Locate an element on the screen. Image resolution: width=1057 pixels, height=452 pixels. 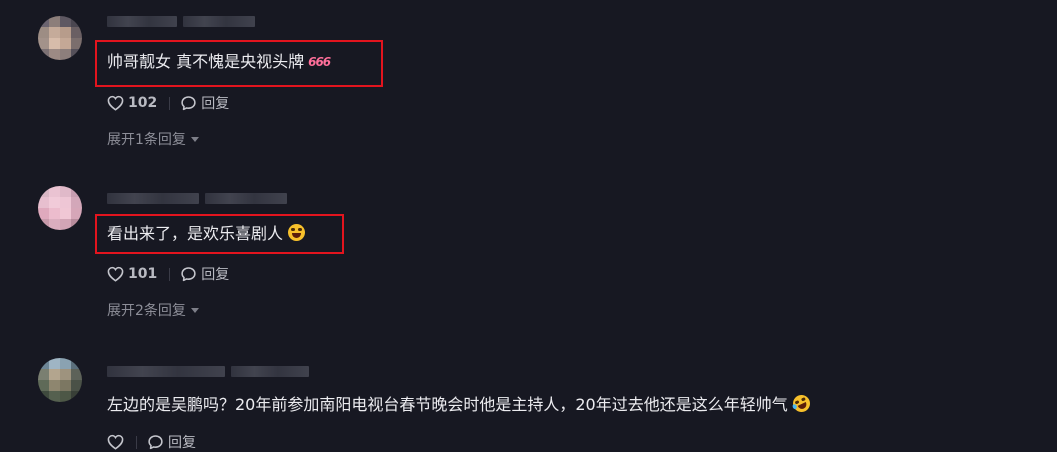
expand-replies: 展开2条回复 is located at coordinates (153, 310).